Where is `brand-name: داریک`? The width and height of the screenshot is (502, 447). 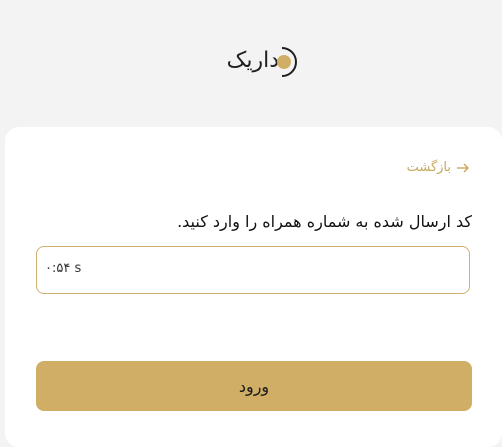
brand-name: داریک is located at coordinates (252, 60).